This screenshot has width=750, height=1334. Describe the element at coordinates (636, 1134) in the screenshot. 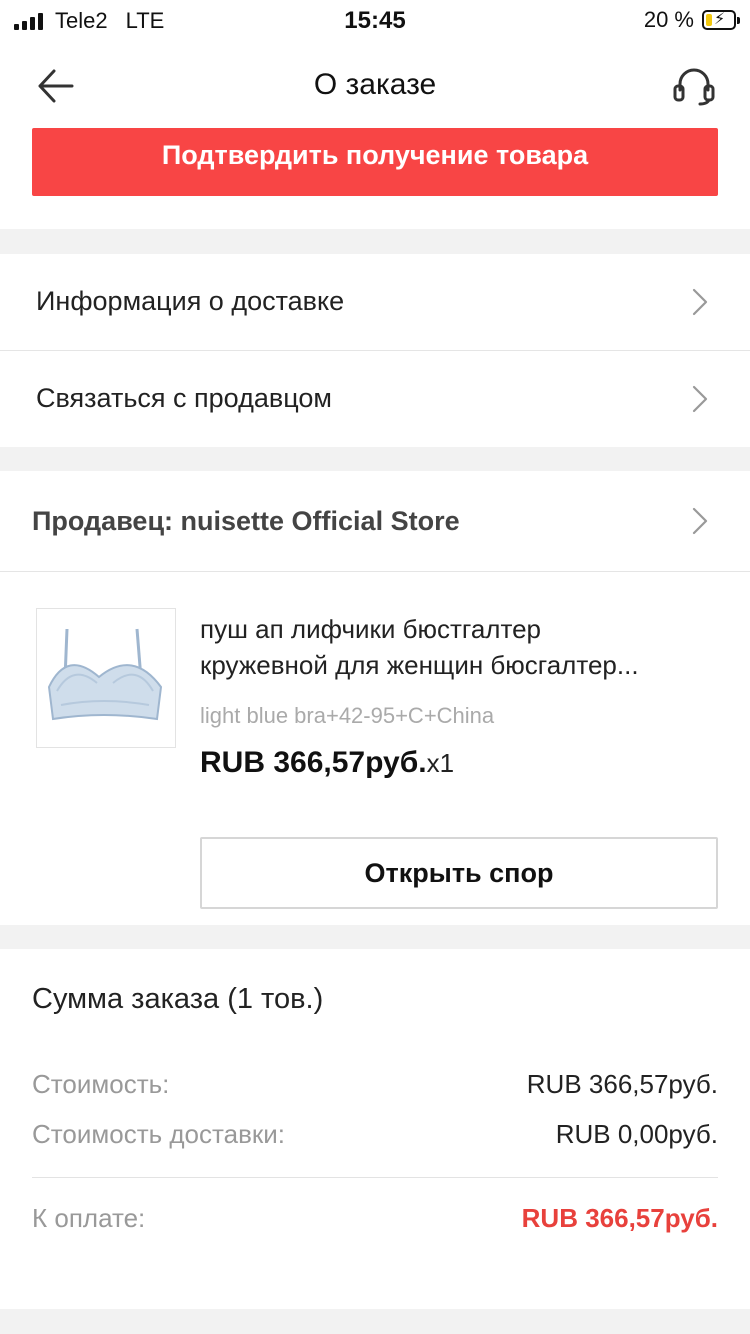

I see `summary-value: RUB 0,00руб.` at that location.